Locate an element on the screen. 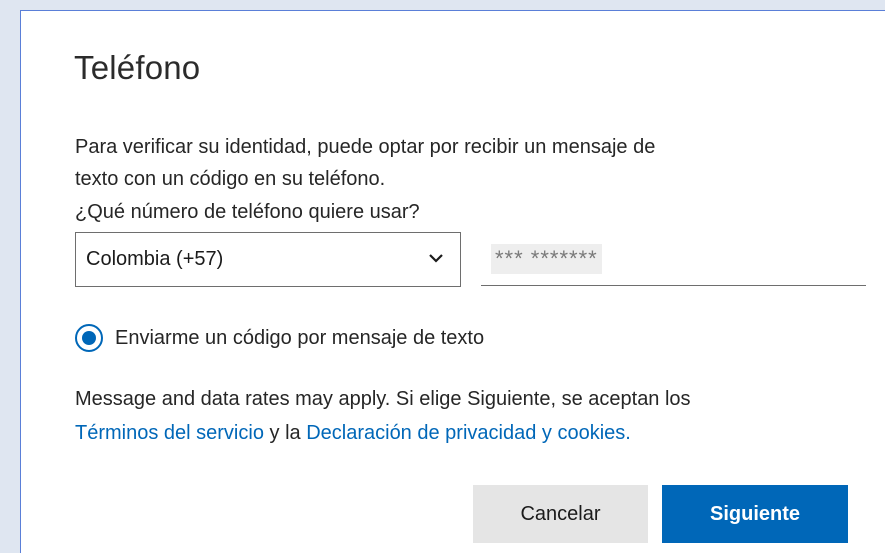  privacy-link: Declaración de privacidad y cookies. is located at coordinates (468, 433).